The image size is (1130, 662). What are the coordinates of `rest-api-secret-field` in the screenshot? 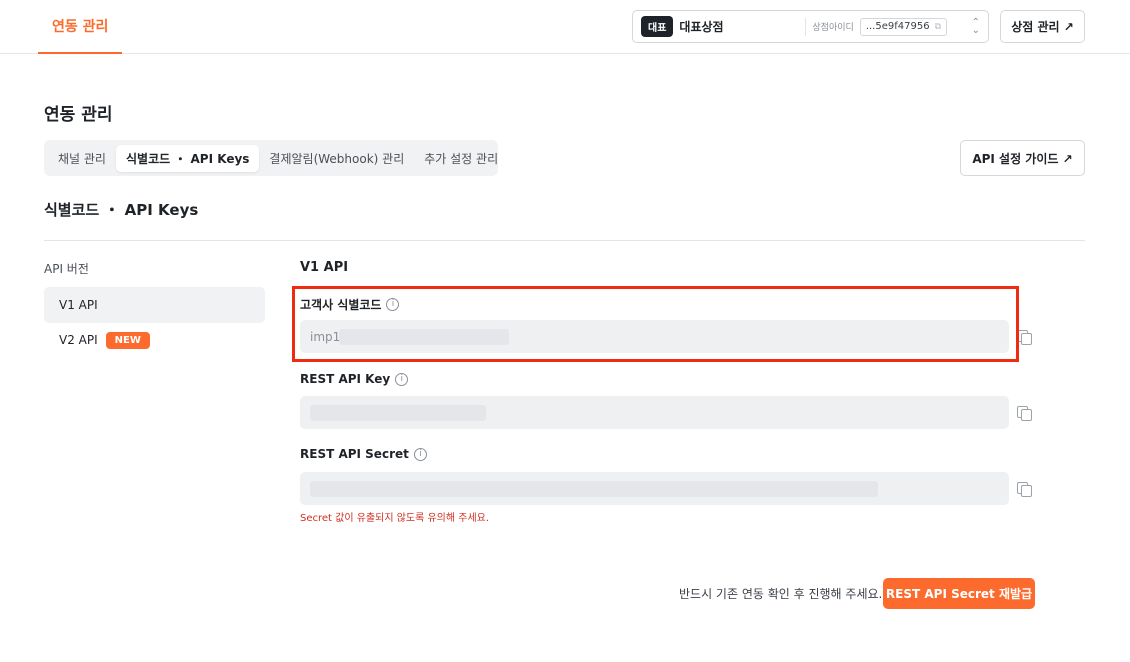 It's located at (654, 488).